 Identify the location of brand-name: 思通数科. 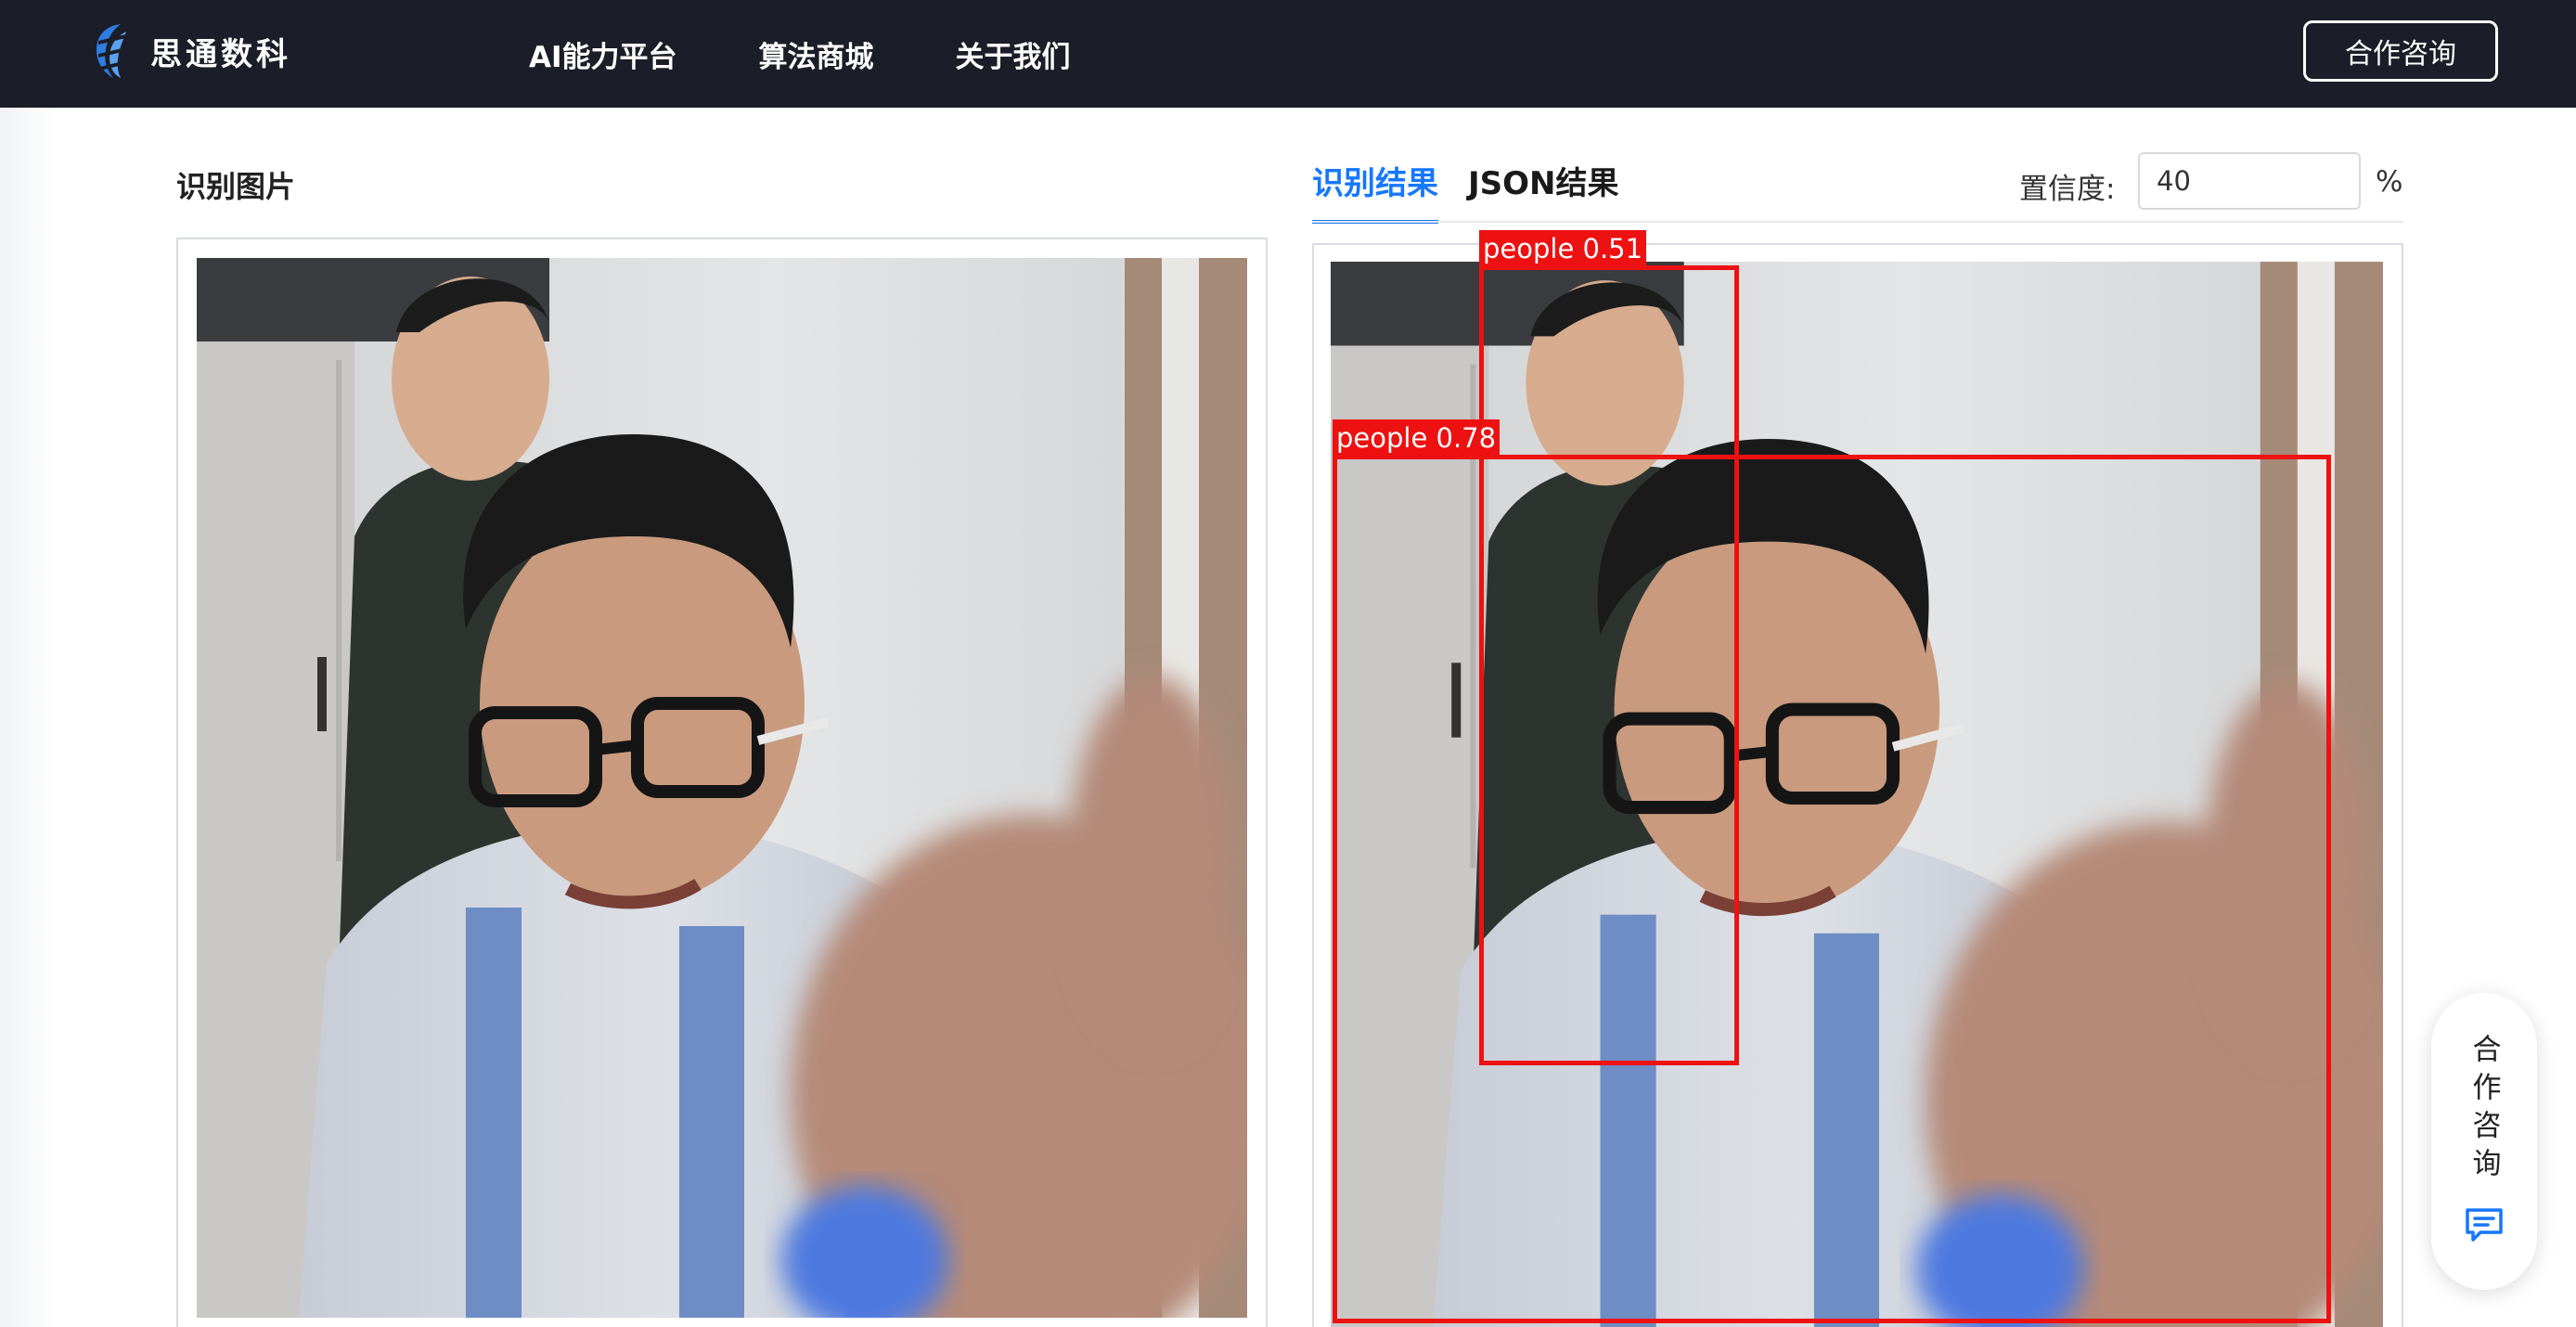
(220, 54).